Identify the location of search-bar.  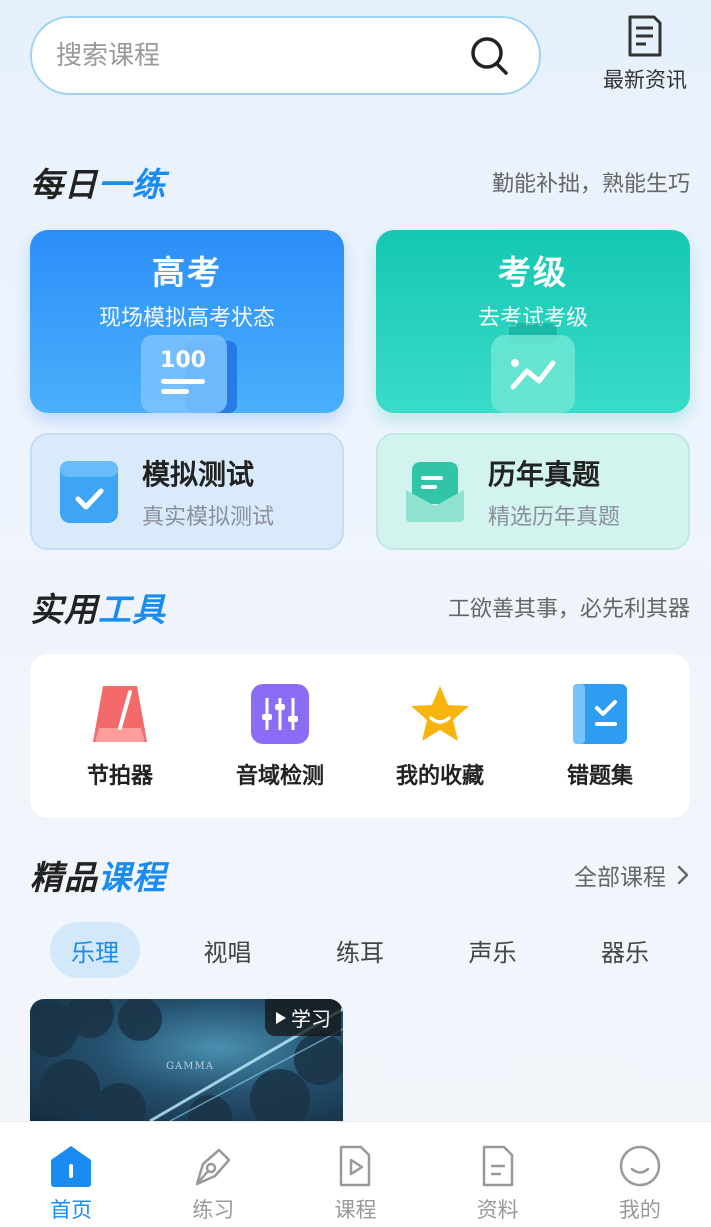
(285, 55).